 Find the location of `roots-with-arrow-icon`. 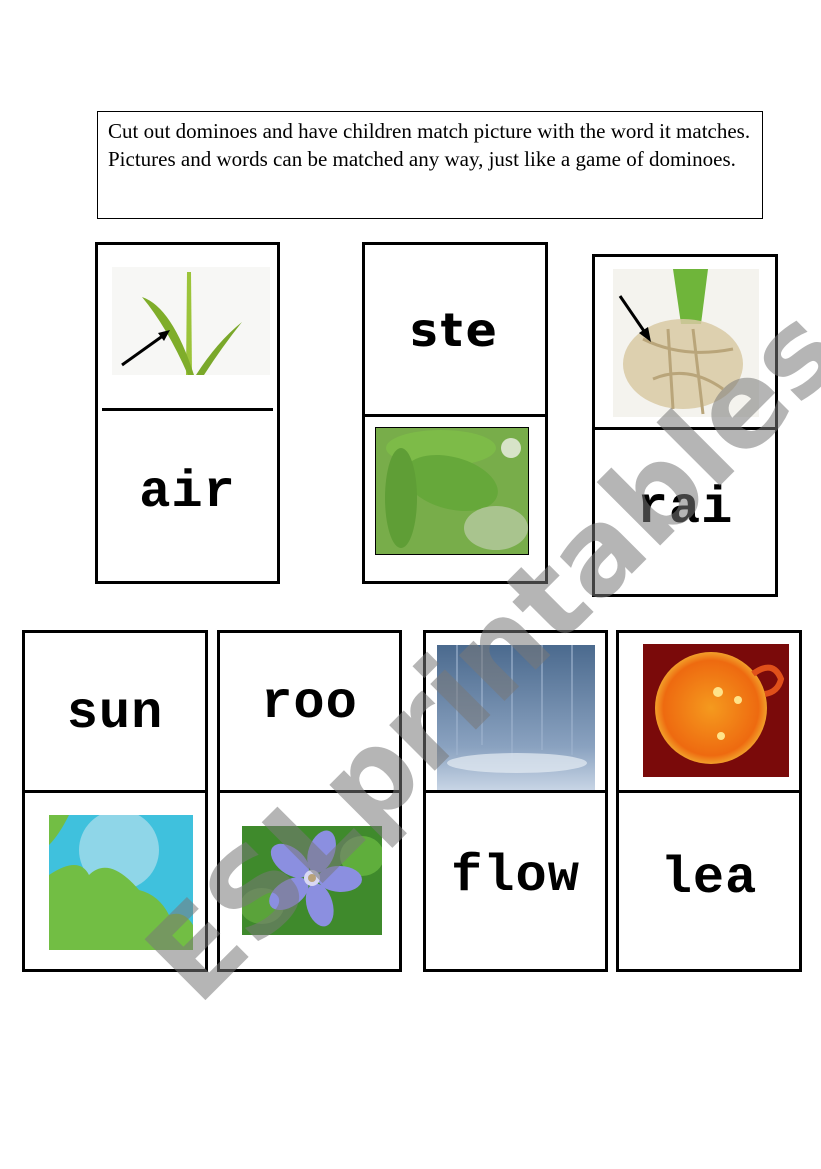

roots-with-arrow-icon is located at coordinates (686, 343).